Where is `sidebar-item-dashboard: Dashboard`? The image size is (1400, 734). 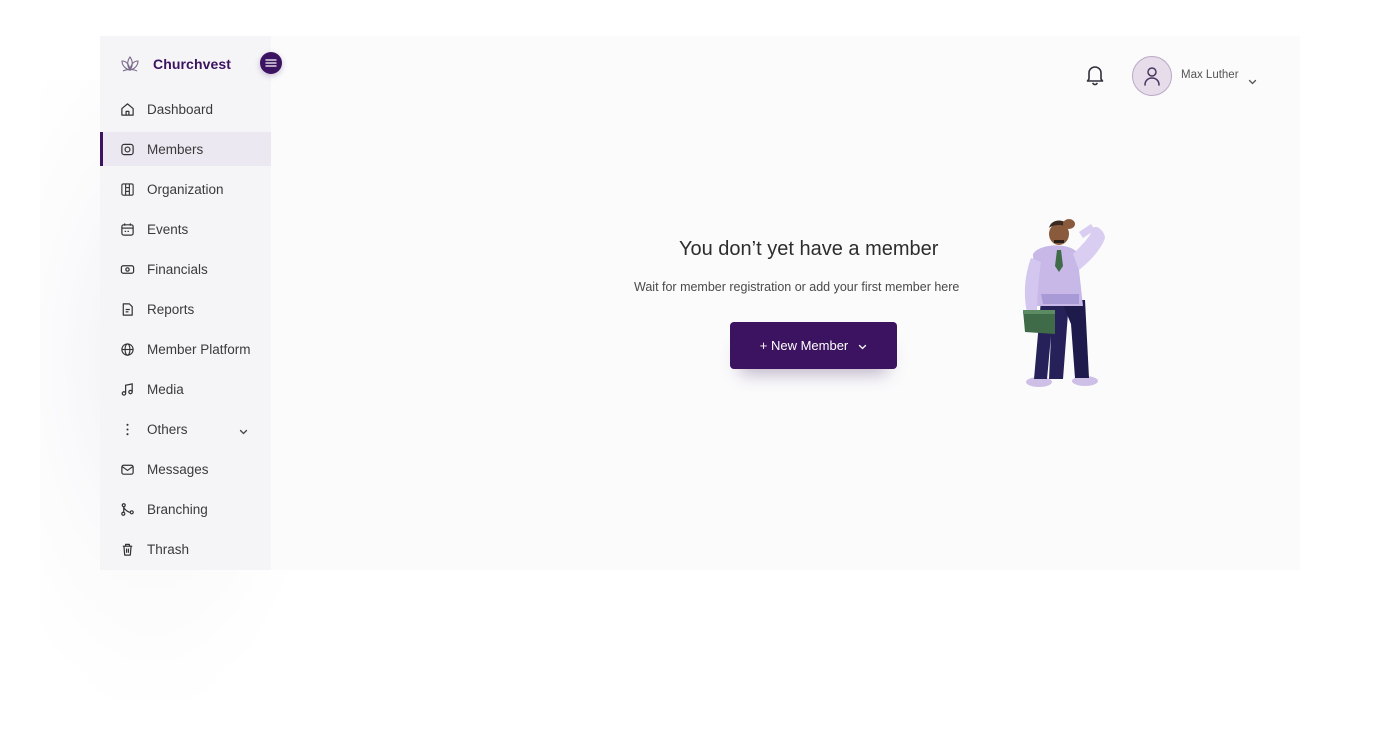 sidebar-item-dashboard: Dashboard is located at coordinates (185, 109).